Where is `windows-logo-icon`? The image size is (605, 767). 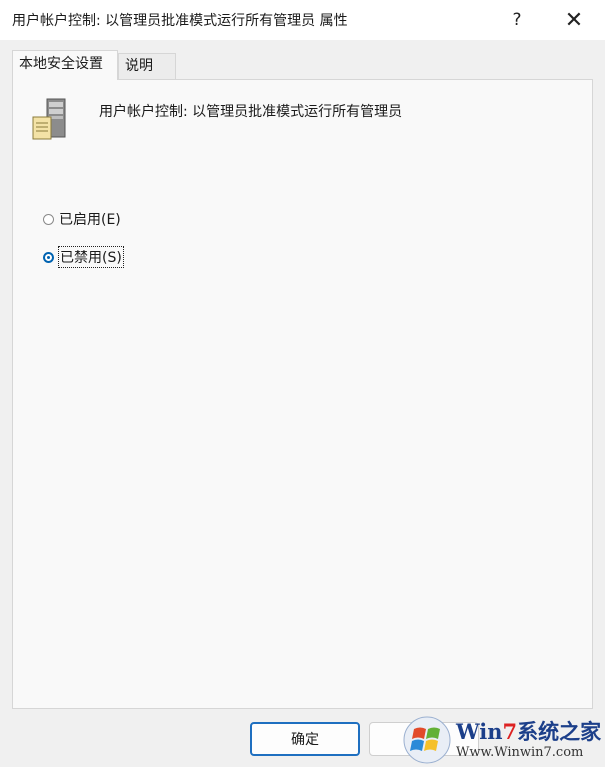 windows-logo-icon is located at coordinates (427, 739).